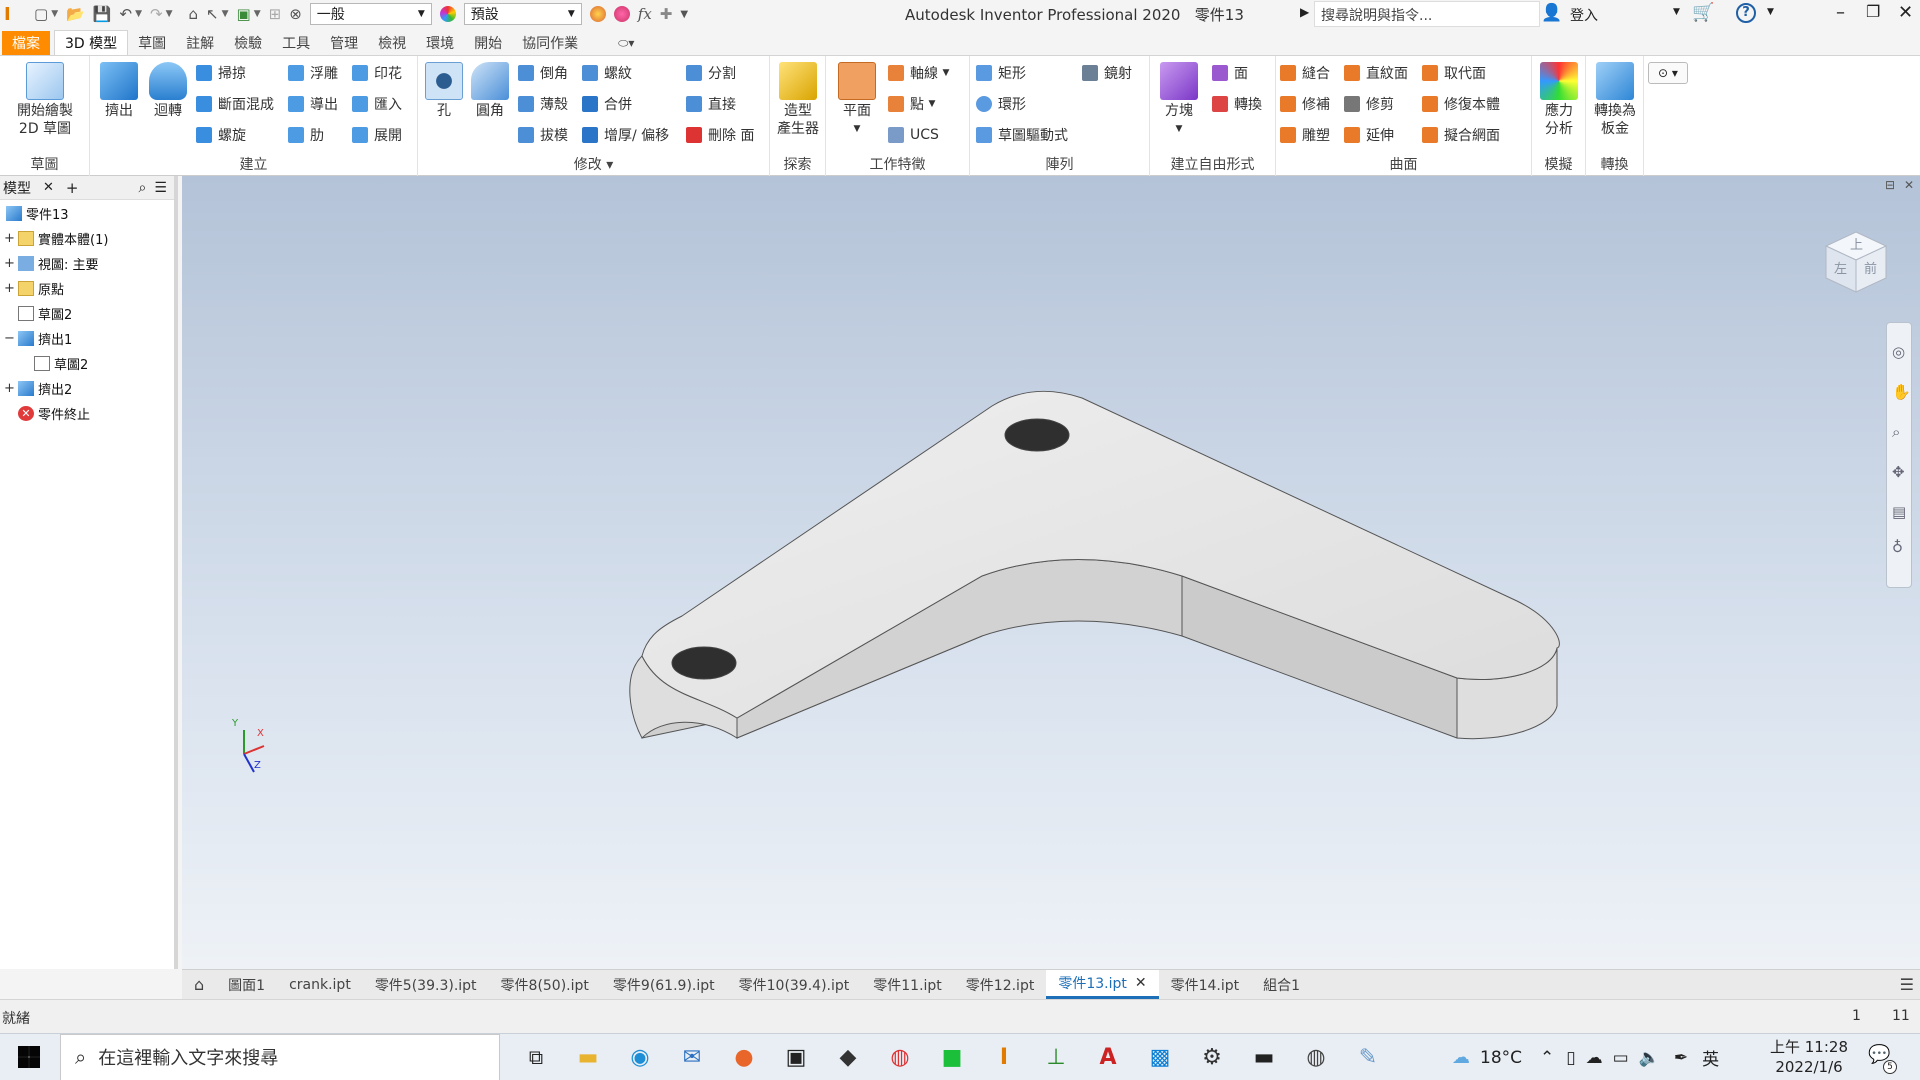 The width and height of the screenshot is (1920, 1080). What do you see at coordinates (794, 984) in the screenshot?
I see `doc-tab: 零件10(39.4).ipt` at bounding box center [794, 984].